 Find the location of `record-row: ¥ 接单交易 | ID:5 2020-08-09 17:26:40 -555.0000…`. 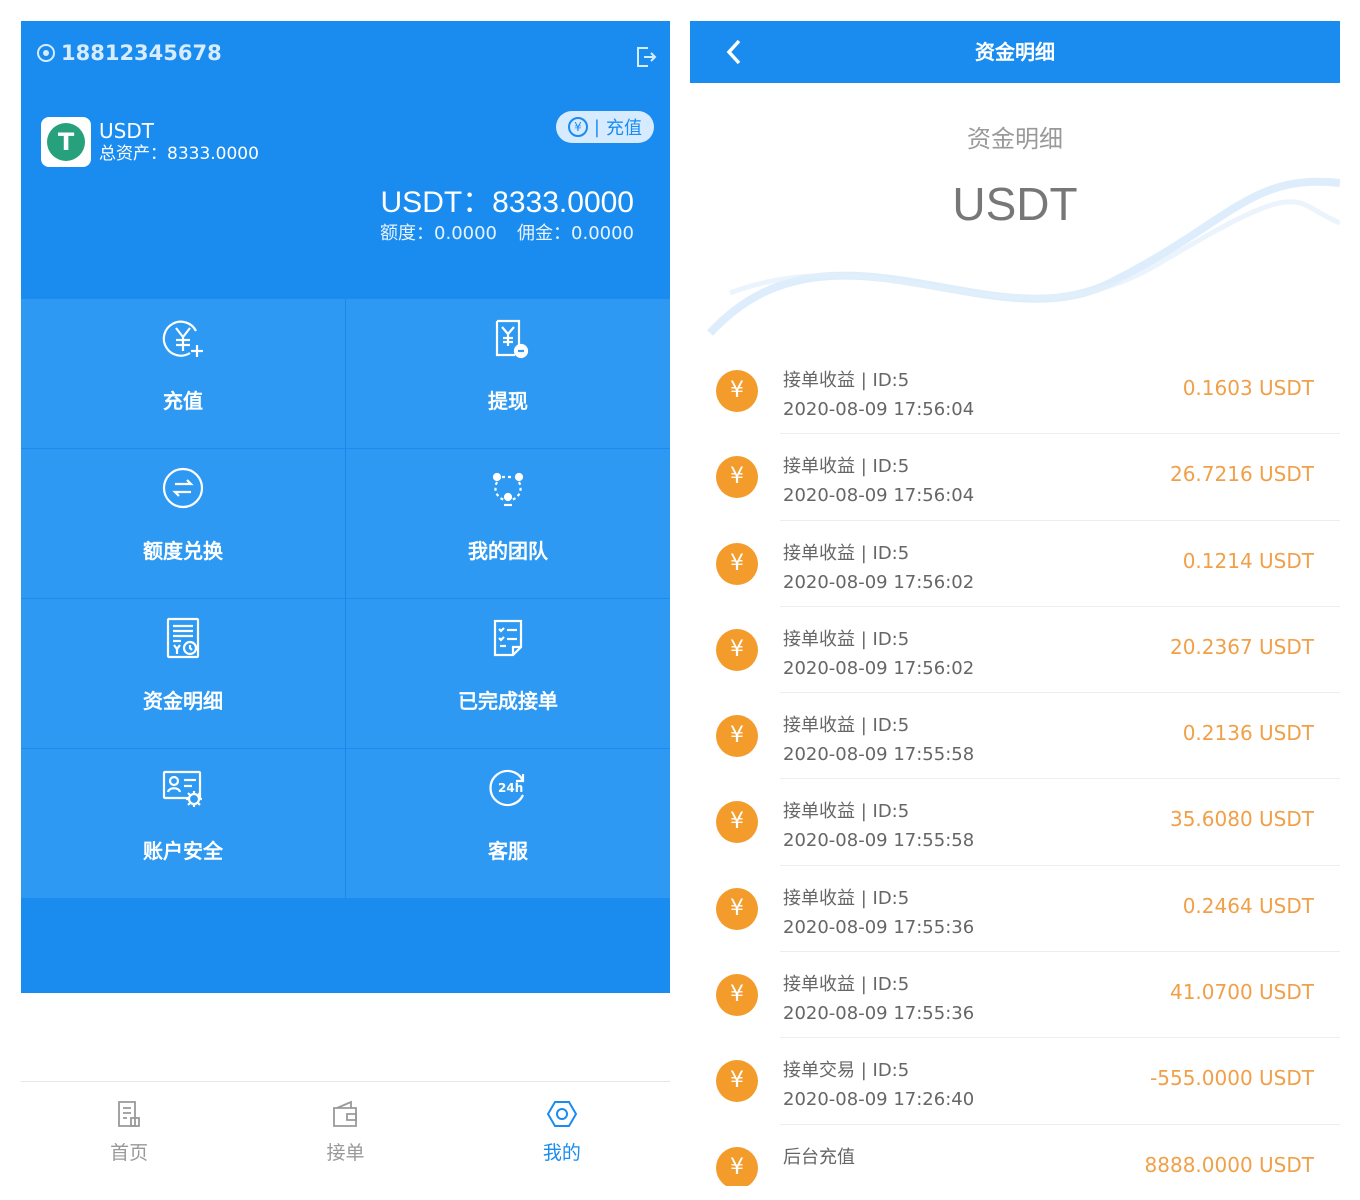

record-row: ¥ 接单交易 | ID:5 2020-08-09 17:26:40 -555.0000… is located at coordinates (1015, 1081).